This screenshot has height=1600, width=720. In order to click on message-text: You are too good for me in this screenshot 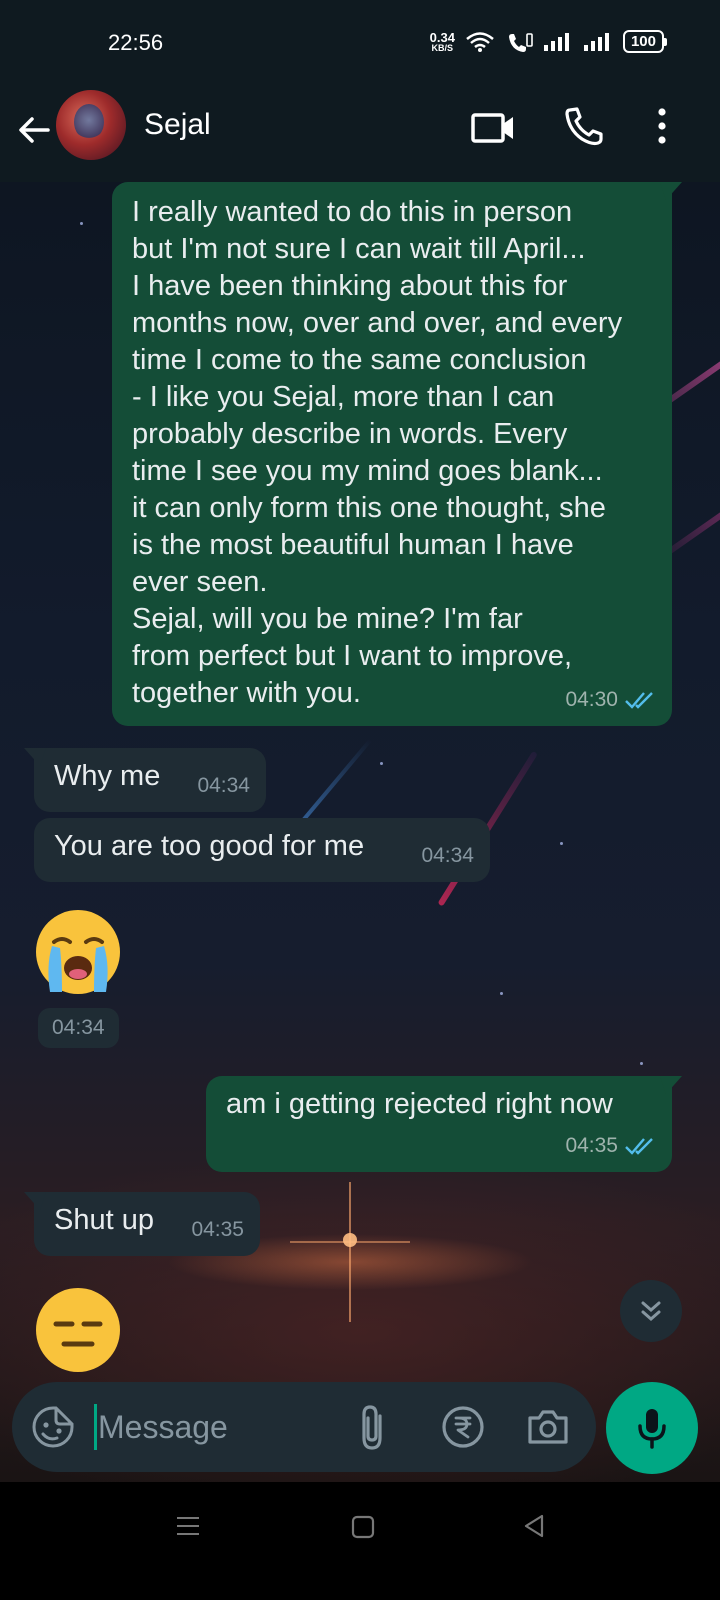, I will do `click(209, 846)`.